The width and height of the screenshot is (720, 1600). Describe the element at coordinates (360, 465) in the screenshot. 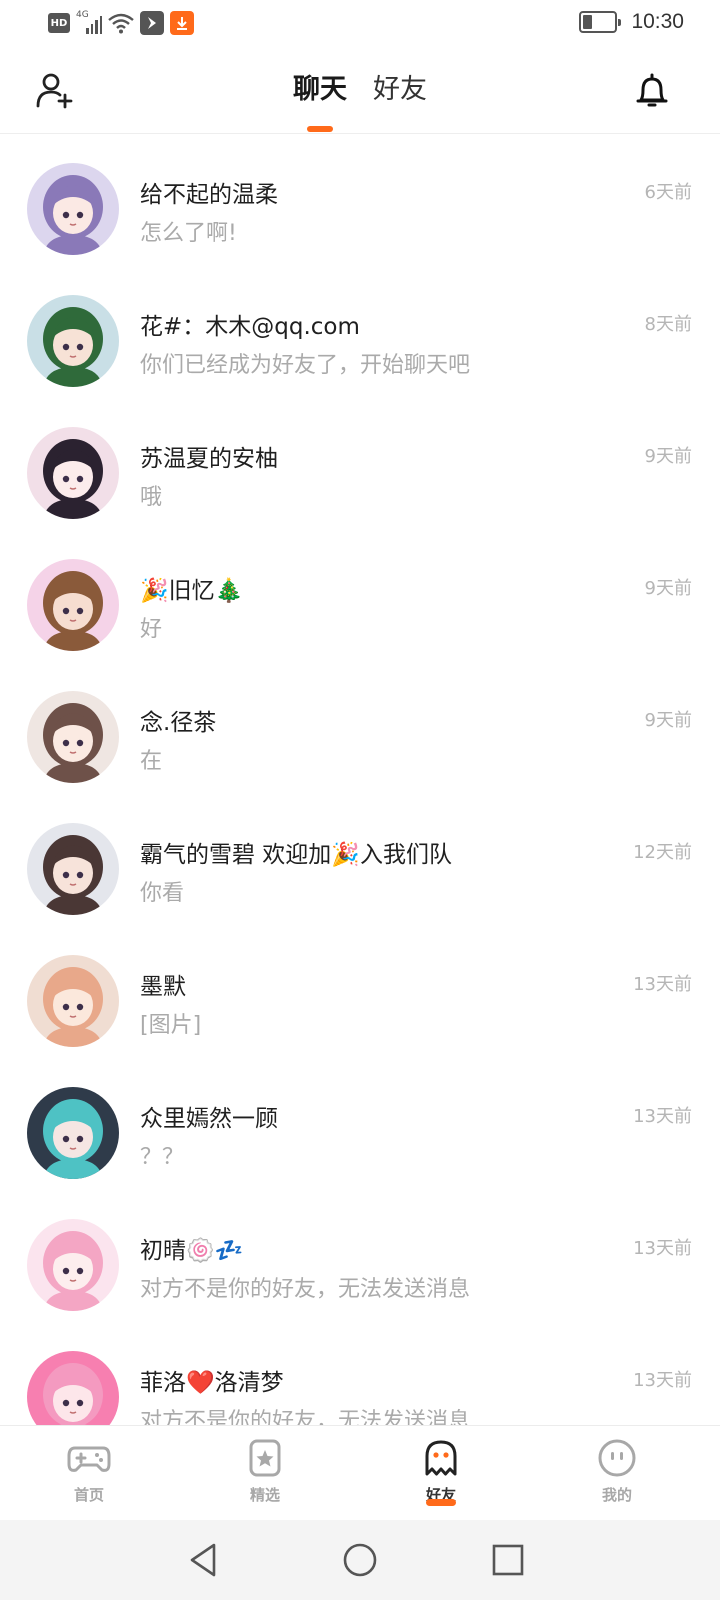

I see `chat-row: 苏温夏的安柚 哦 9天前` at that location.